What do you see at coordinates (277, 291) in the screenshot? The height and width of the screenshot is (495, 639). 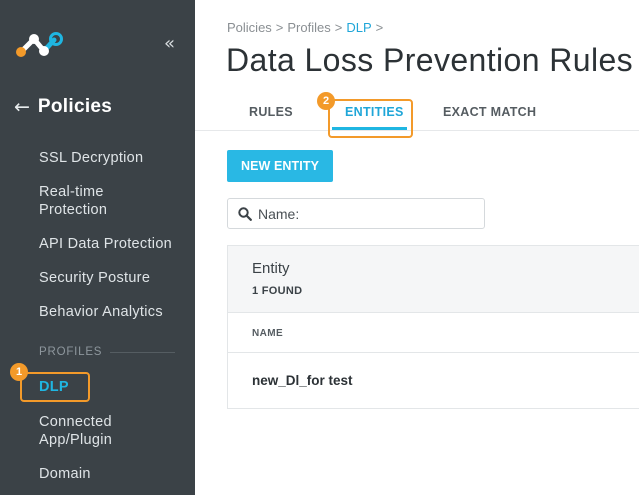 I see `entity-count: 1 FOUND` at bounding box center [277, 291].